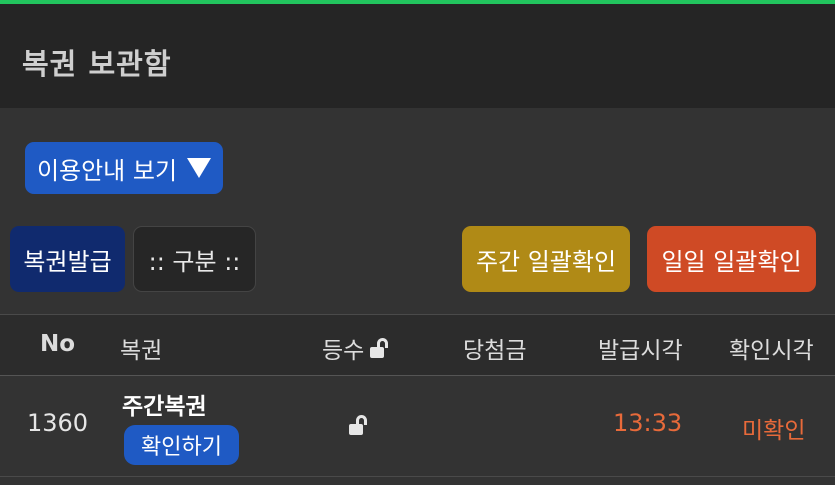 Image resolution: width=835 pixels, height=485 pixels. I want to click on column-header-prize: 당첨금, so click(495, 351).